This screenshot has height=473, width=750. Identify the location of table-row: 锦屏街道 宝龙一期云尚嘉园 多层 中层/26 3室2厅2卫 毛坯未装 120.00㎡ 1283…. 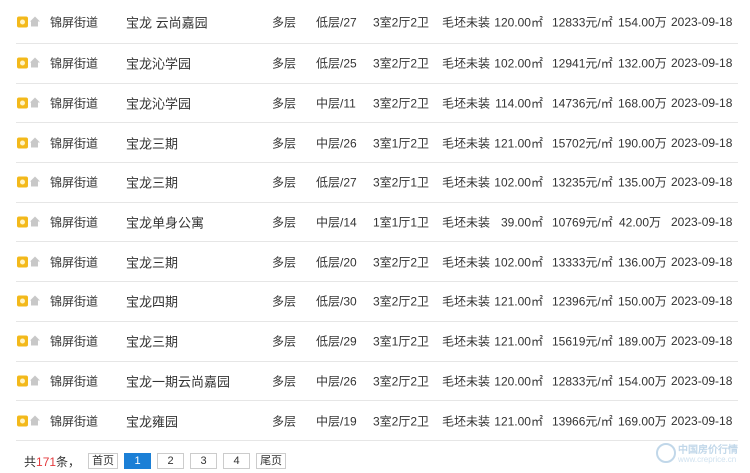
(377, 382).